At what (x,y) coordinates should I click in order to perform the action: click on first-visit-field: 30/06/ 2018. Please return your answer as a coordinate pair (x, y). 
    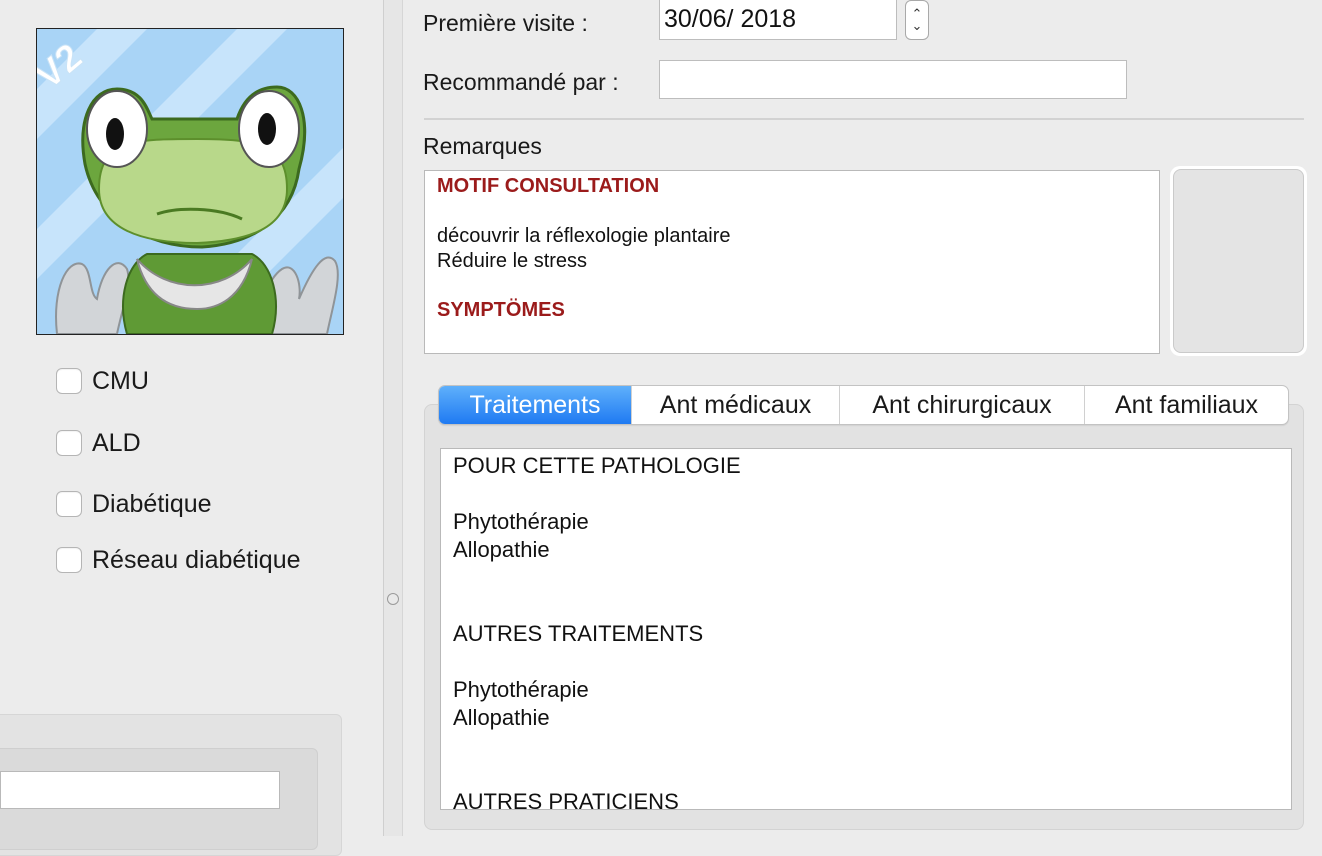
    Looking at the image, I should click on (778, 20).